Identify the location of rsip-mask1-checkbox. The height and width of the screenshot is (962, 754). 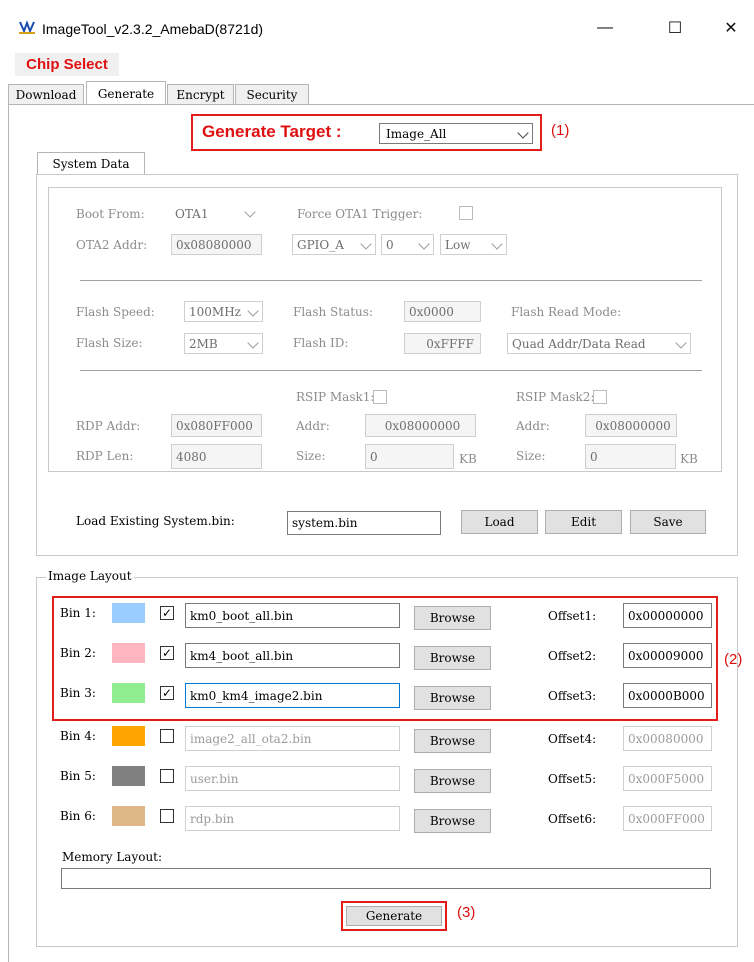
(380, 397).